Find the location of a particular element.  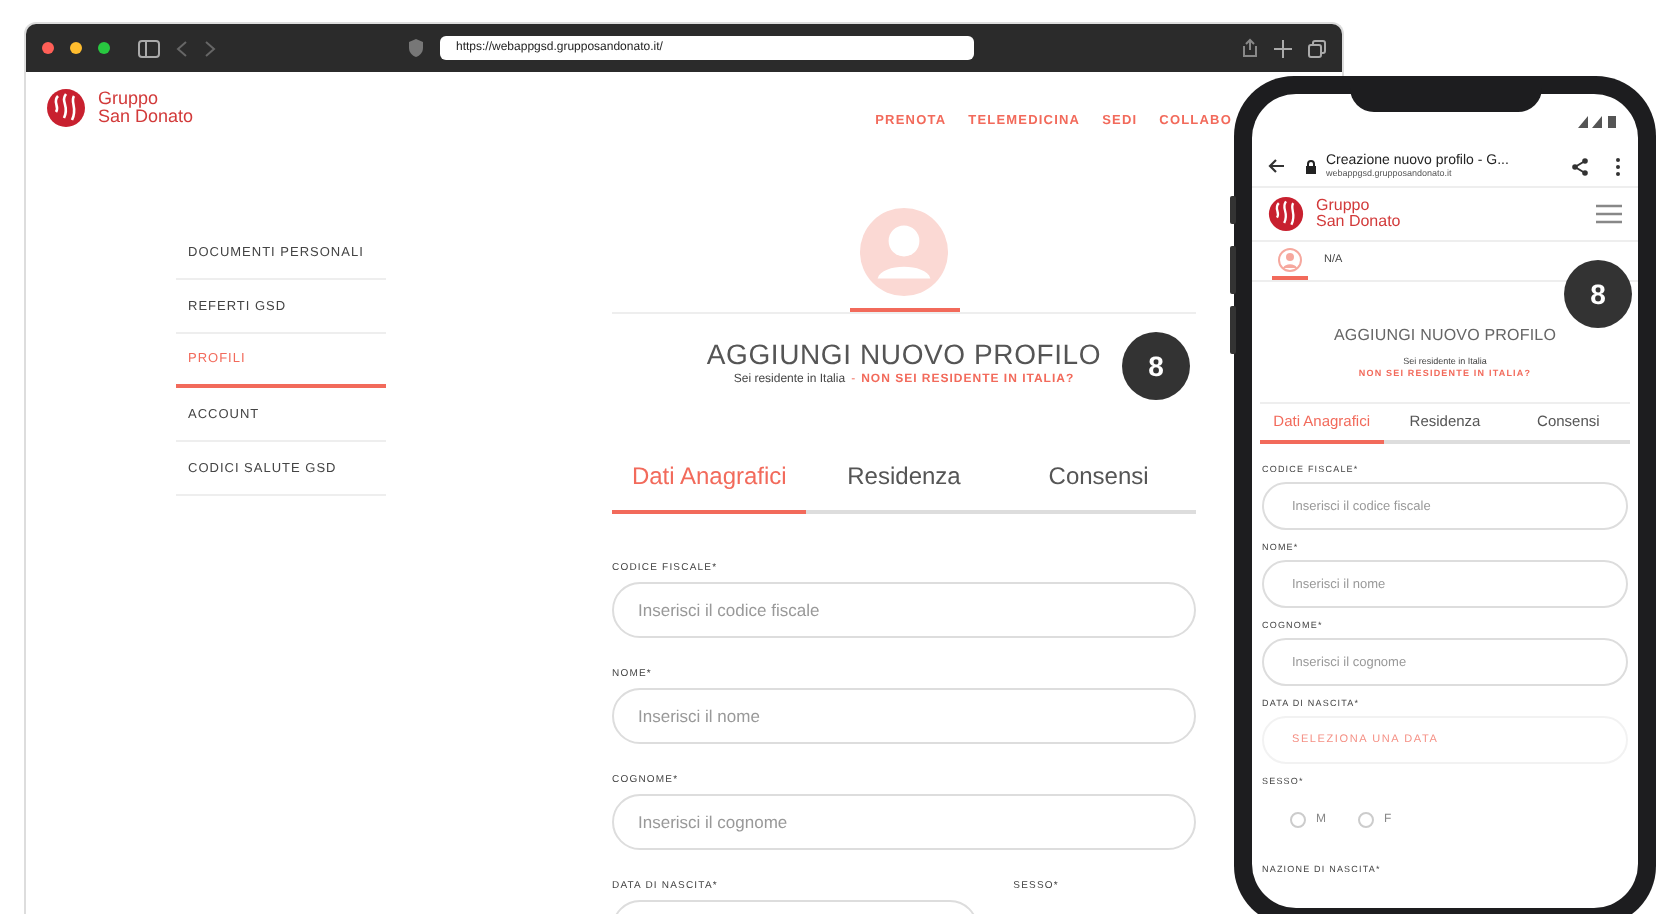

tabs-icon is located at coordinates (1317, 48).